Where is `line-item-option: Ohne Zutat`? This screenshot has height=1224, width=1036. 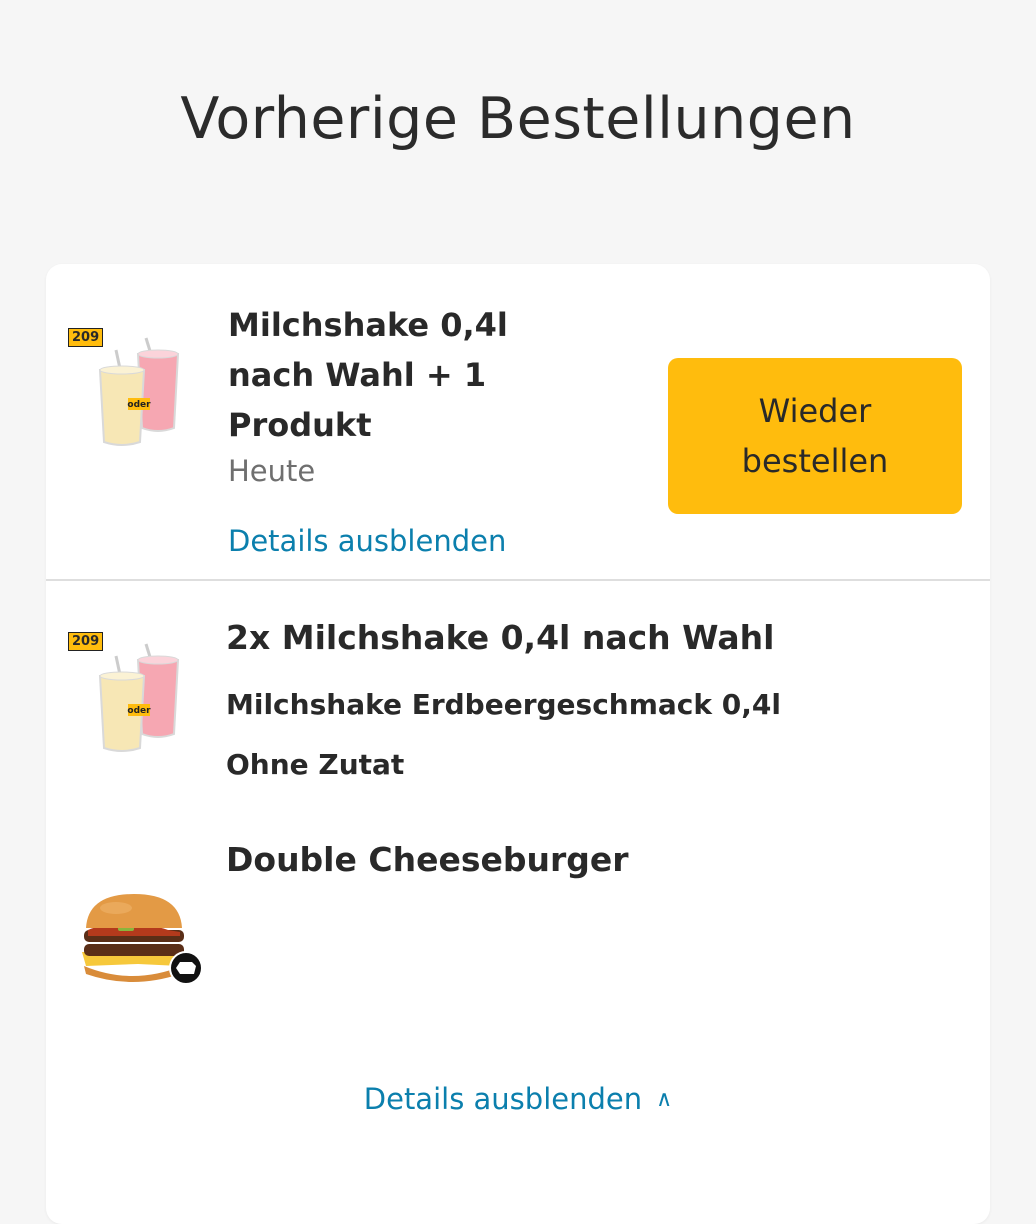 line-item-option: Ohne Zutat is located at coordinates (315, 764).